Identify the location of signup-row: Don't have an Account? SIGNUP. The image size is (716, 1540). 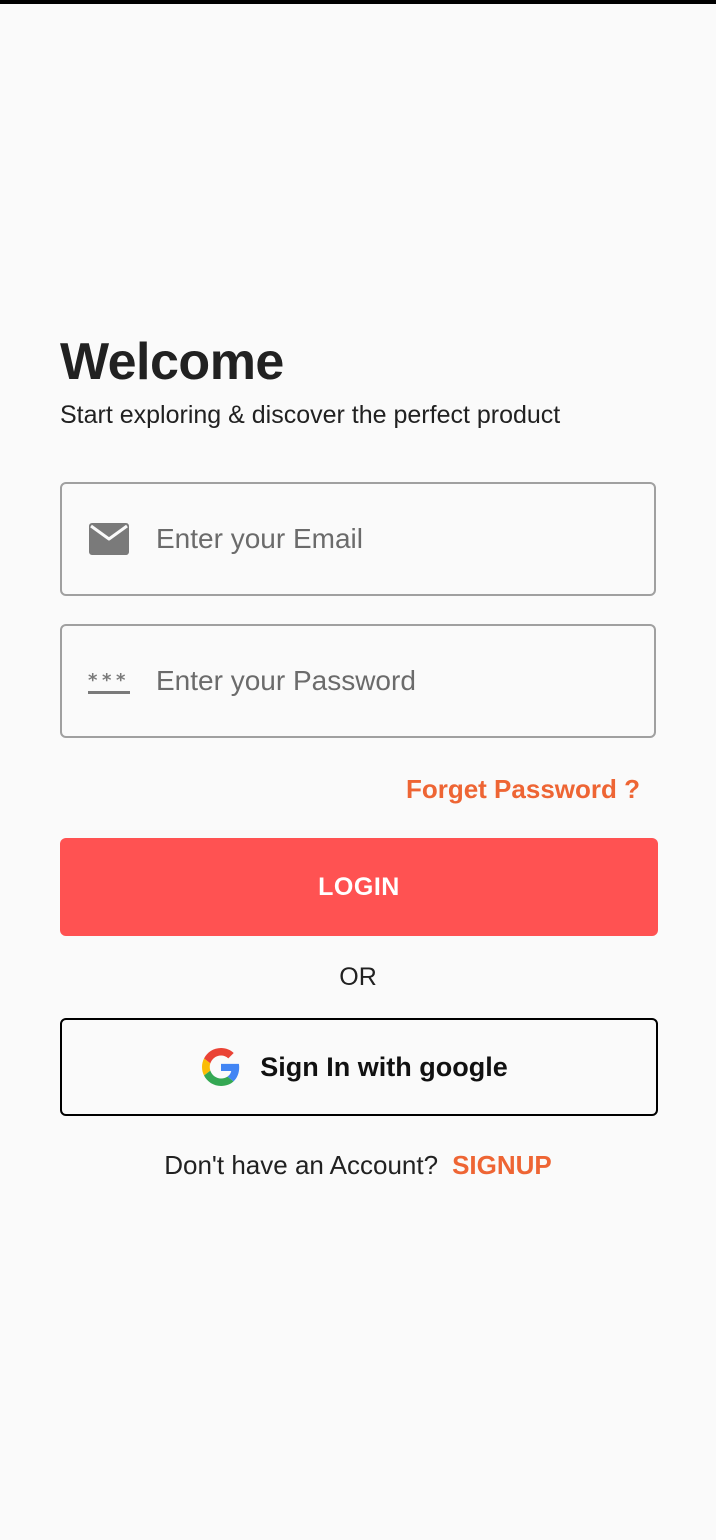
(358, 1165).